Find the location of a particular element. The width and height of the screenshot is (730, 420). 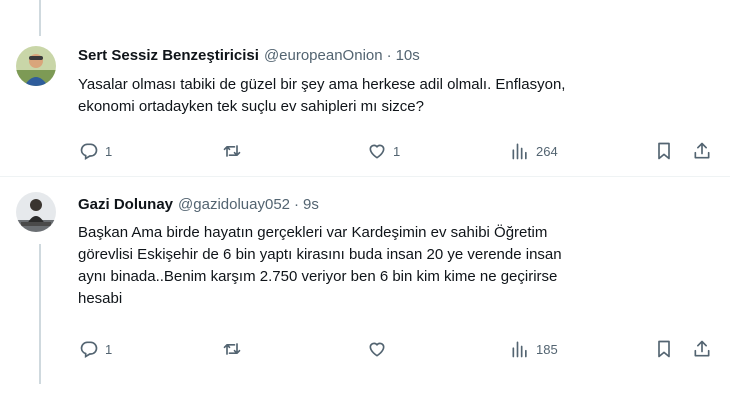

tweet-divider is located at coordinates (365, 176).